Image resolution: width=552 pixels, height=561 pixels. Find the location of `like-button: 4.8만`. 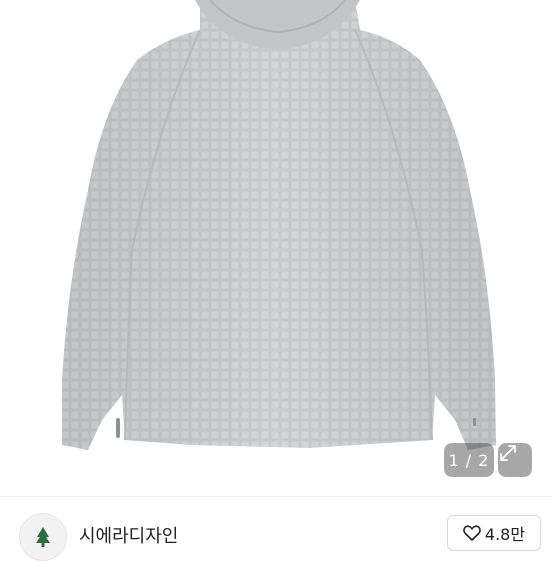

like-button: 4.8만 is located at coordinates (494, 533).